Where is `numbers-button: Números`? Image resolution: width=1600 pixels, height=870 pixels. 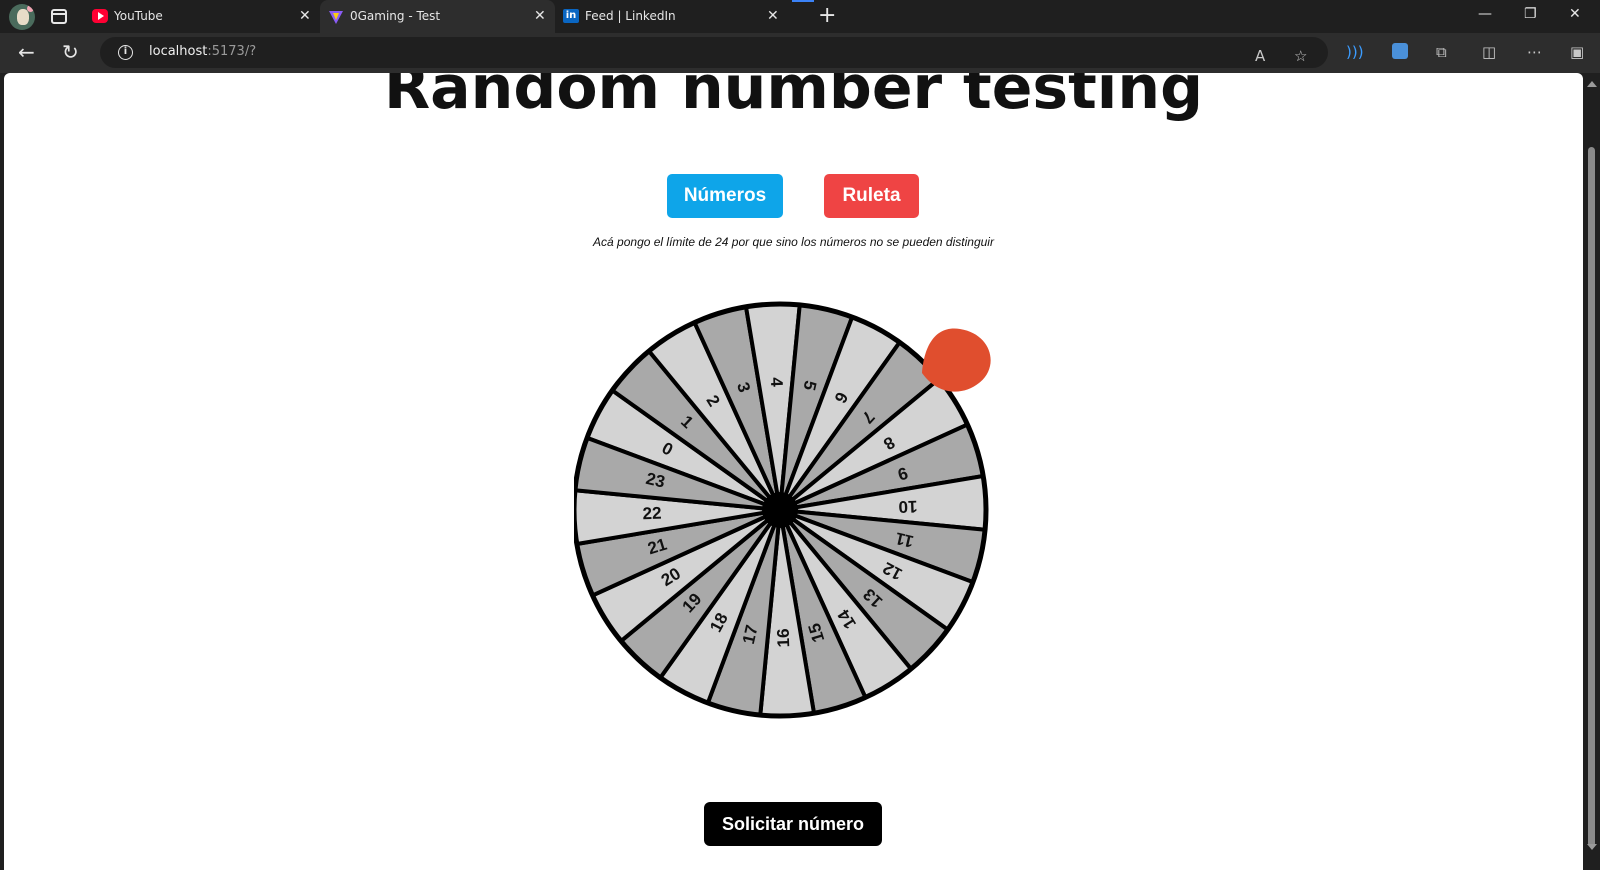
numbers-button: Números is located at coordinates (725, 196).